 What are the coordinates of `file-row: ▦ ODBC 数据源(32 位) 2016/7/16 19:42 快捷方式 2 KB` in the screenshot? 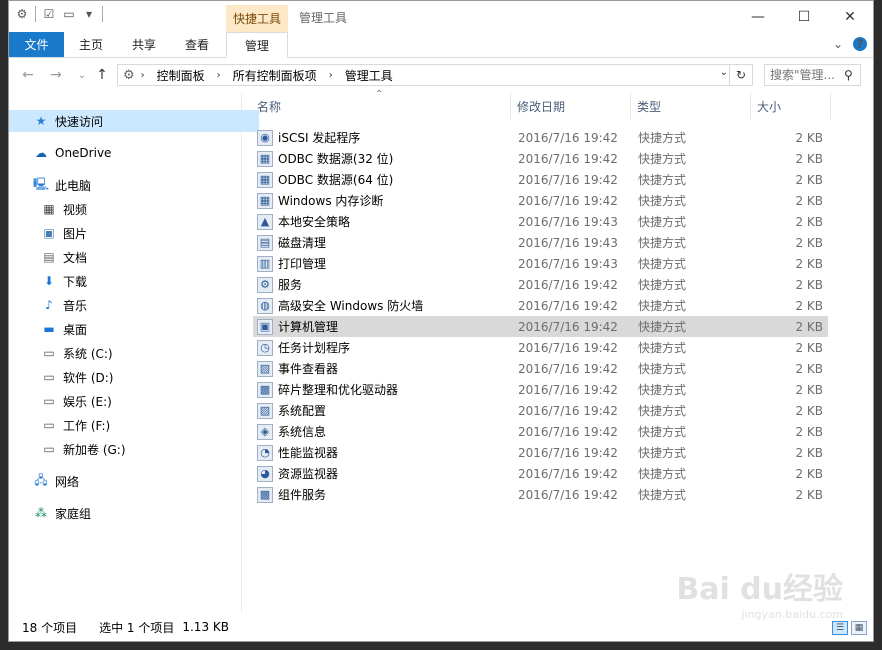 It's located at (540, 158).